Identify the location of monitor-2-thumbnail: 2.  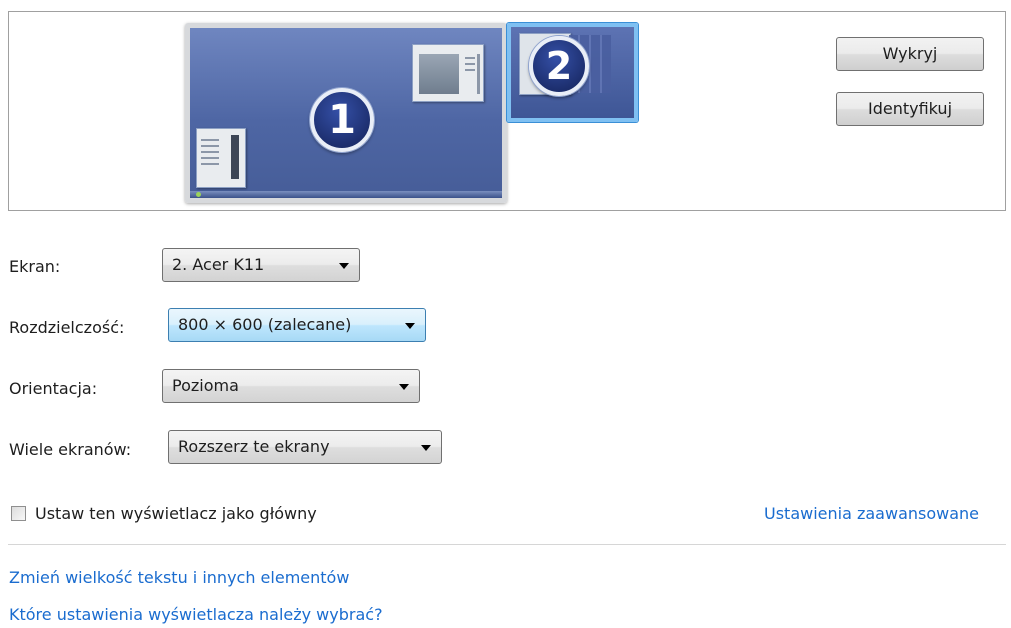
(572, 72).